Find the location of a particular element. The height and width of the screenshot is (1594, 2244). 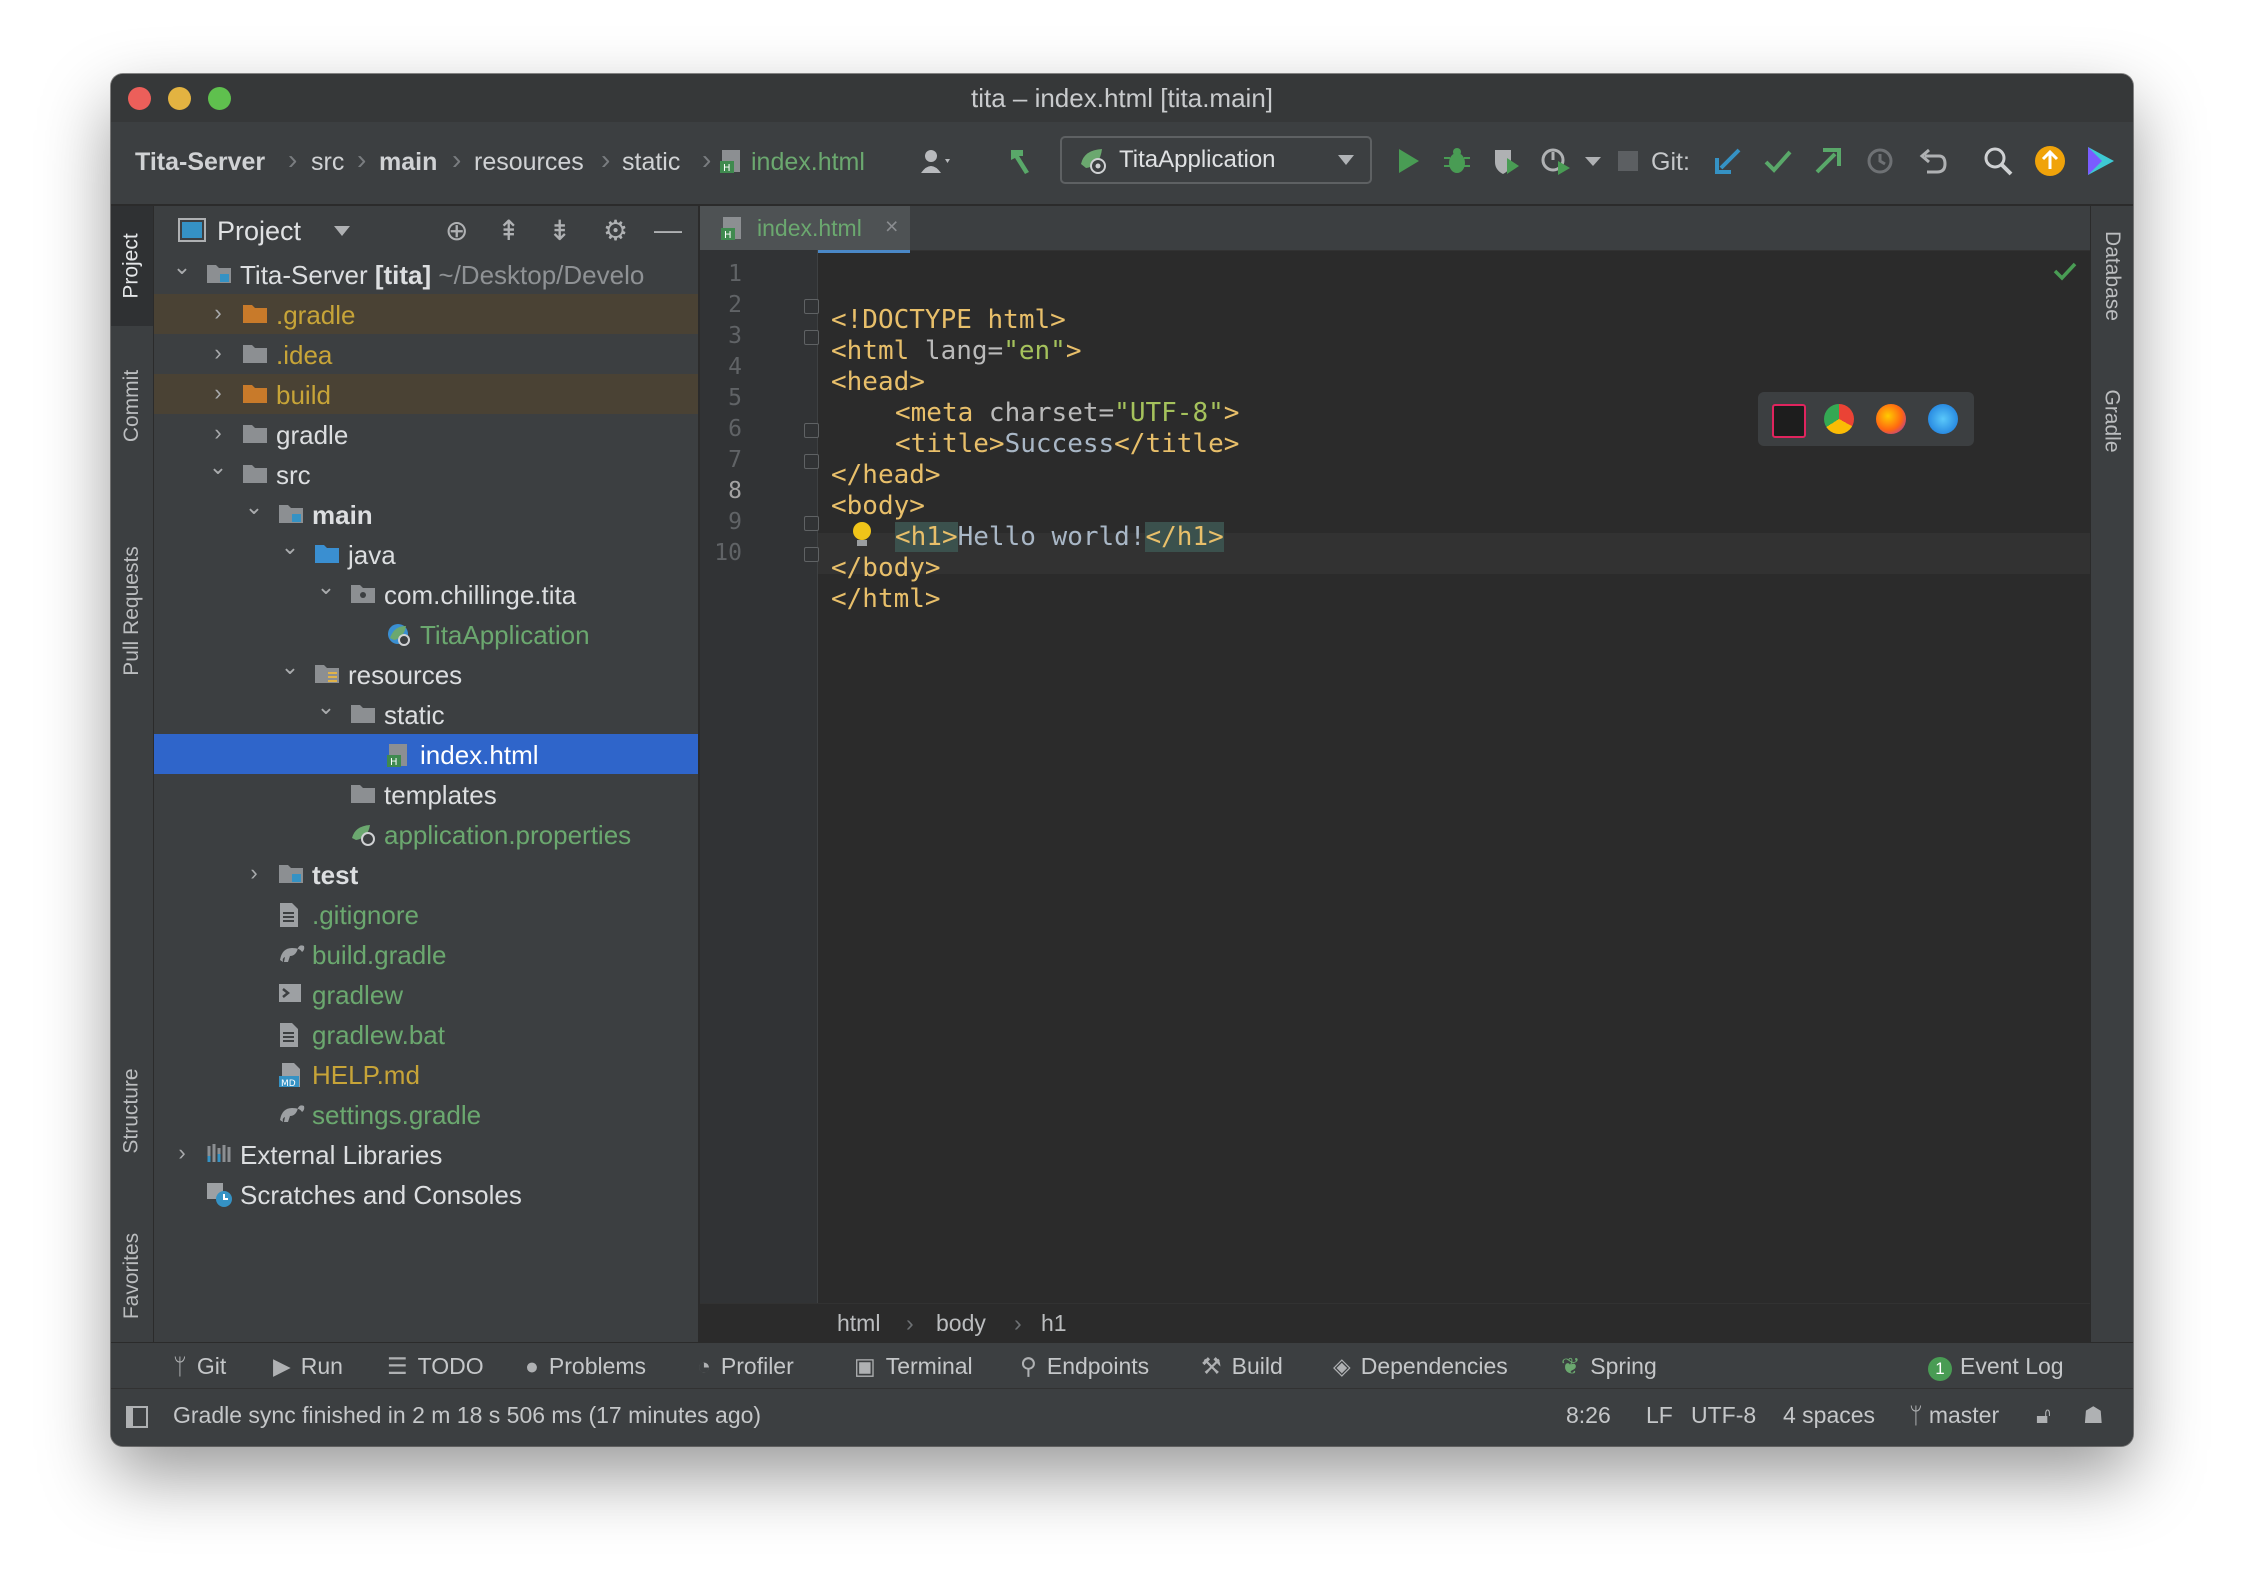

tool-build: ⚒ Build is located at coordinates (1242, 1366).